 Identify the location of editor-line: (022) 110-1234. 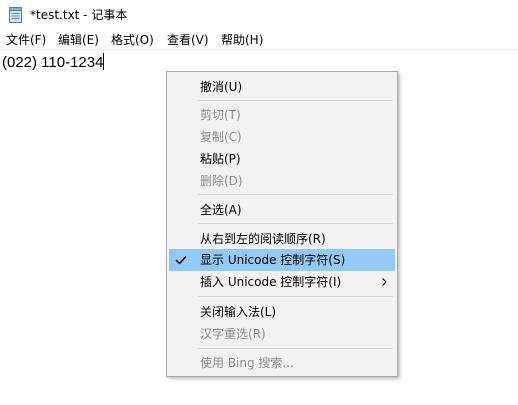
(53, 62).